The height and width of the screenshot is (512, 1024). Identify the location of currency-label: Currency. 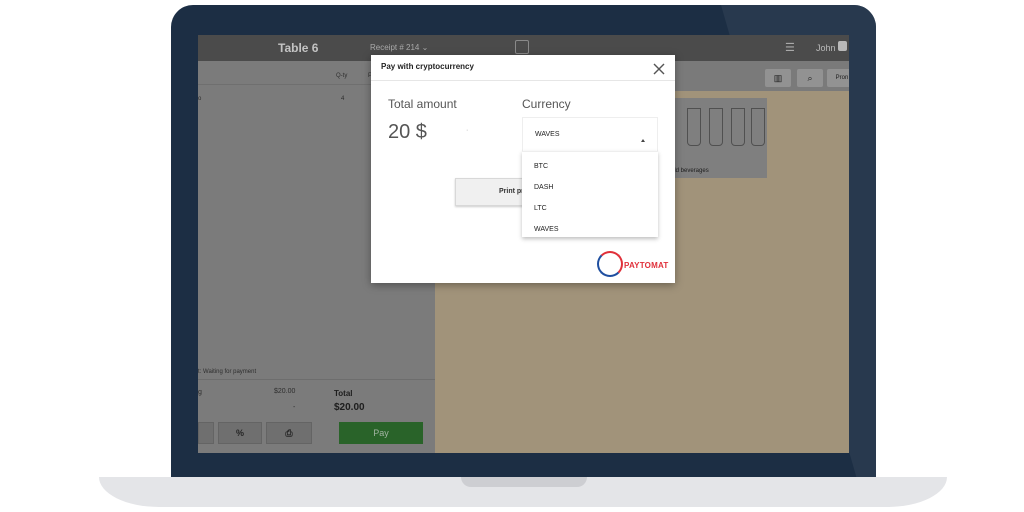
(546, 104).